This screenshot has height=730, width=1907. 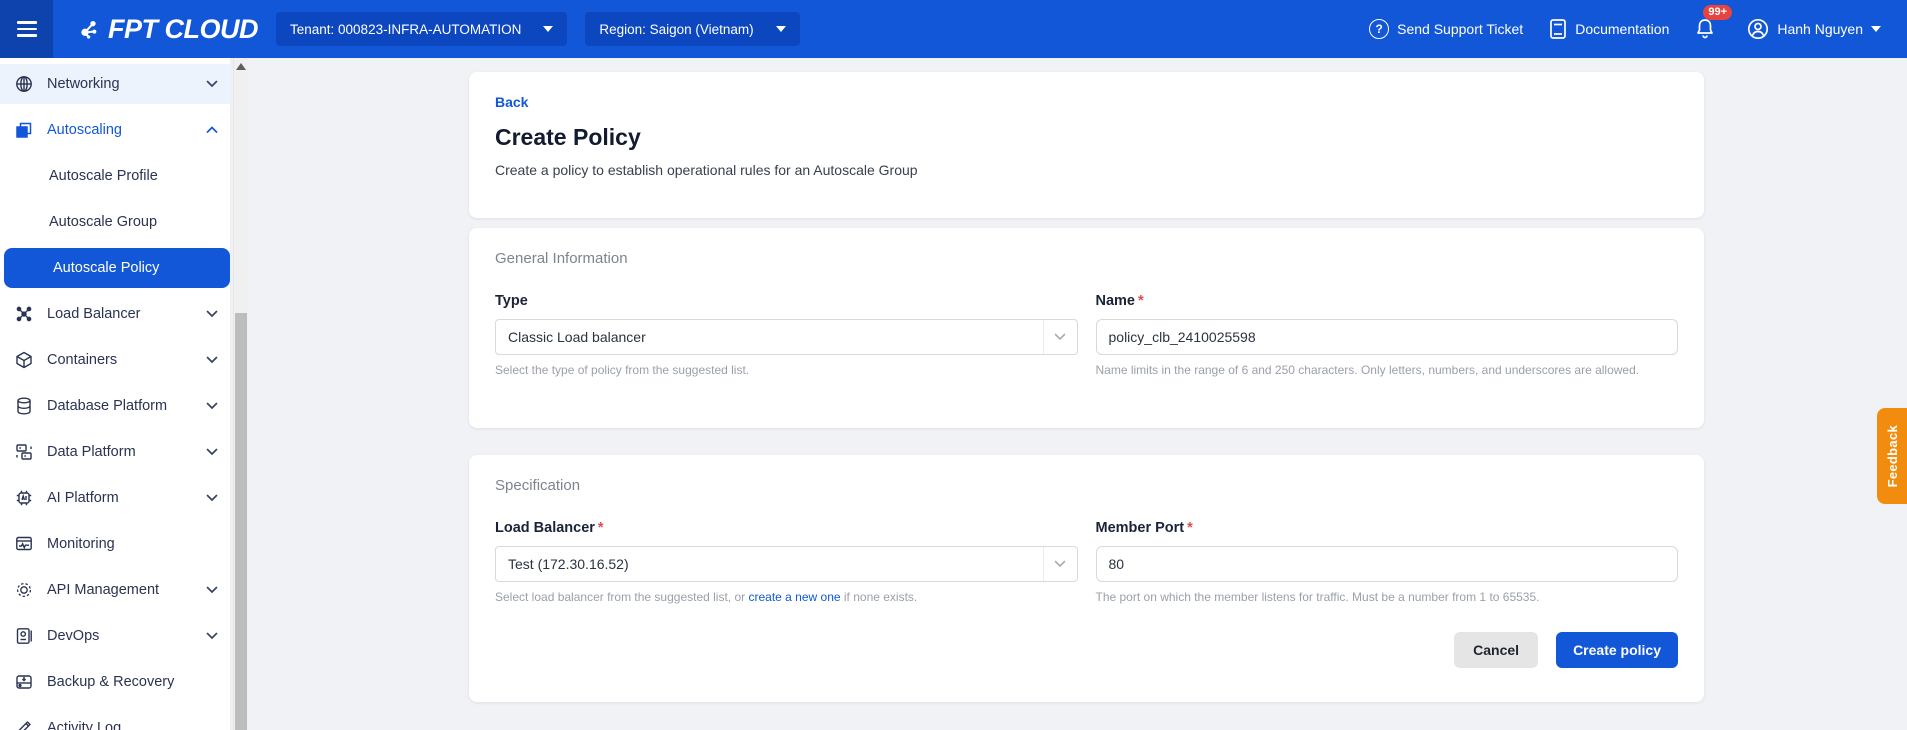 I want to click on sidebar-item-monitoring: Monitoring, so click(x=115, y=544).